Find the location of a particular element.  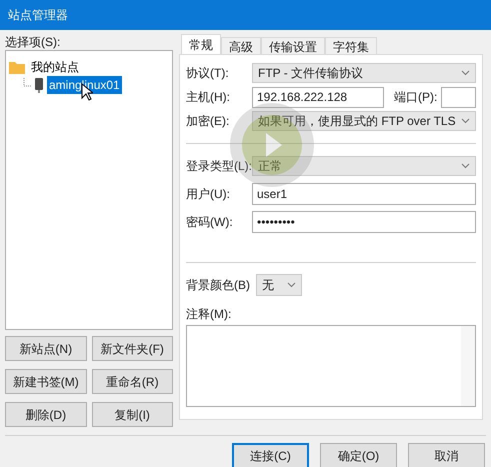

folder-icon is located at coordinates (17, 67).